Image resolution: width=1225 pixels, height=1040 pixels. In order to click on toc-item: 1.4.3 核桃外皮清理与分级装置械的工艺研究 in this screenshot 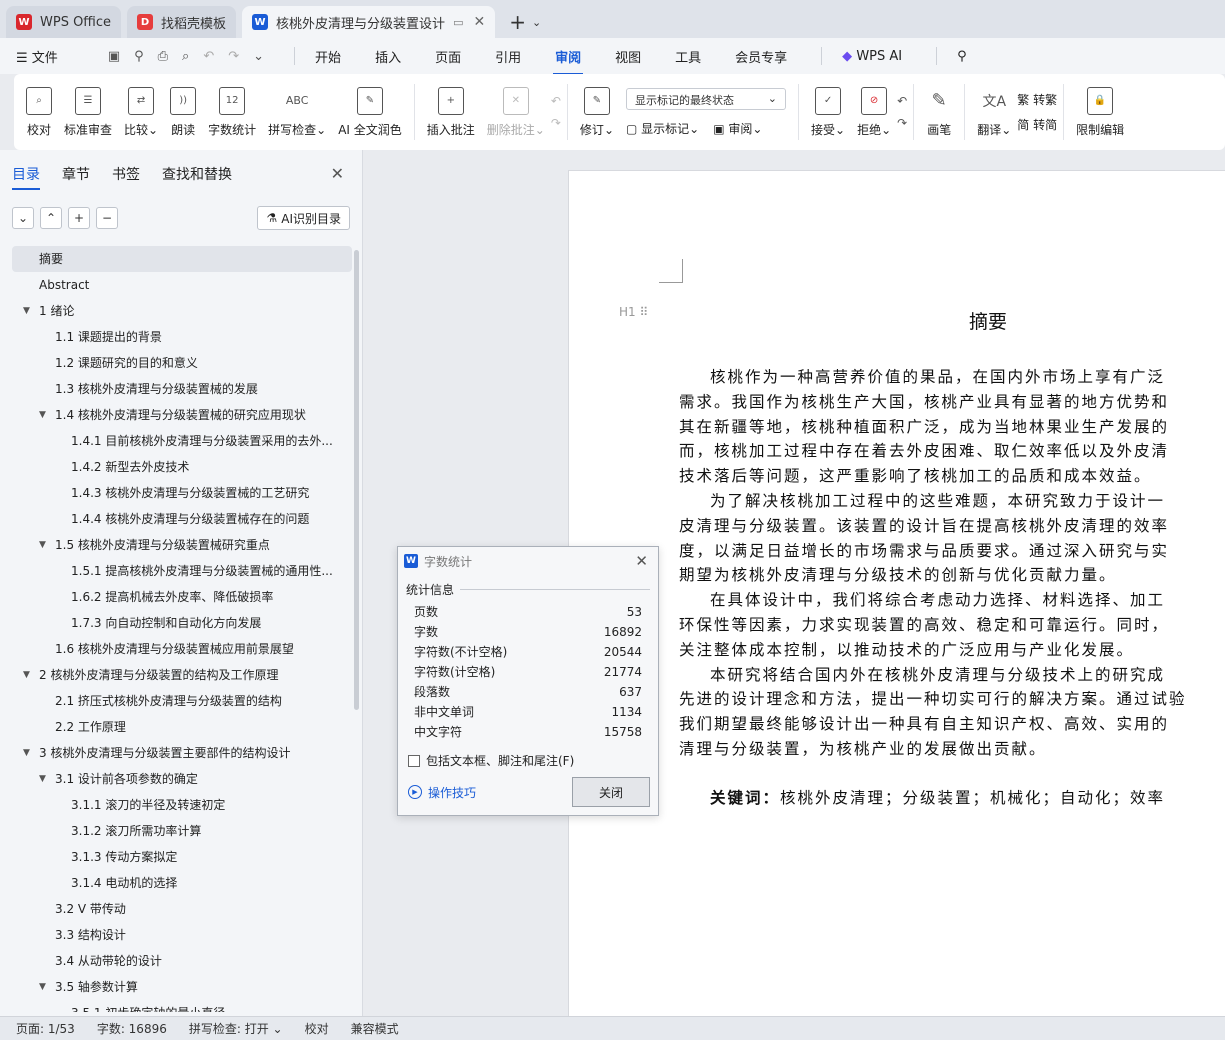, I will do `click(182, 493)`.